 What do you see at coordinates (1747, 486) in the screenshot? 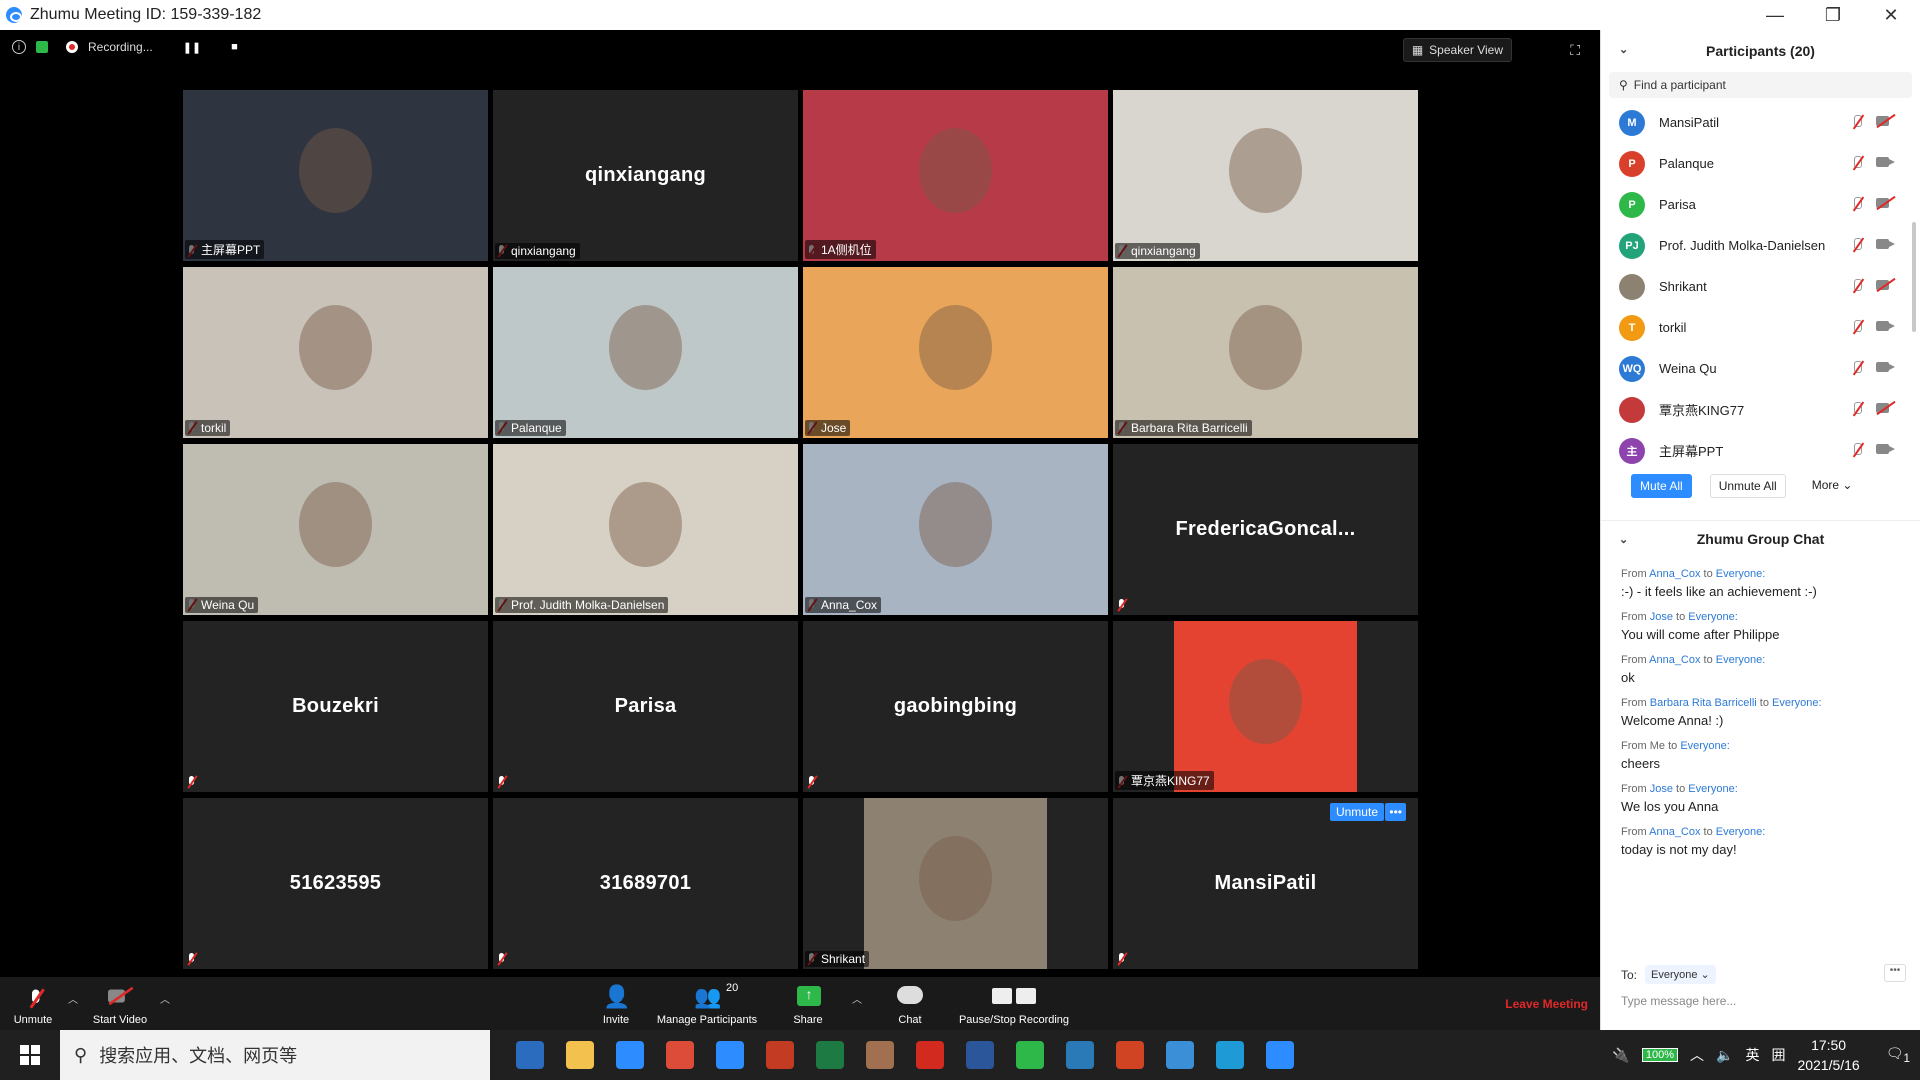
I see `unmute-all-button: Unmute All` at bounding box center [1747, 486].